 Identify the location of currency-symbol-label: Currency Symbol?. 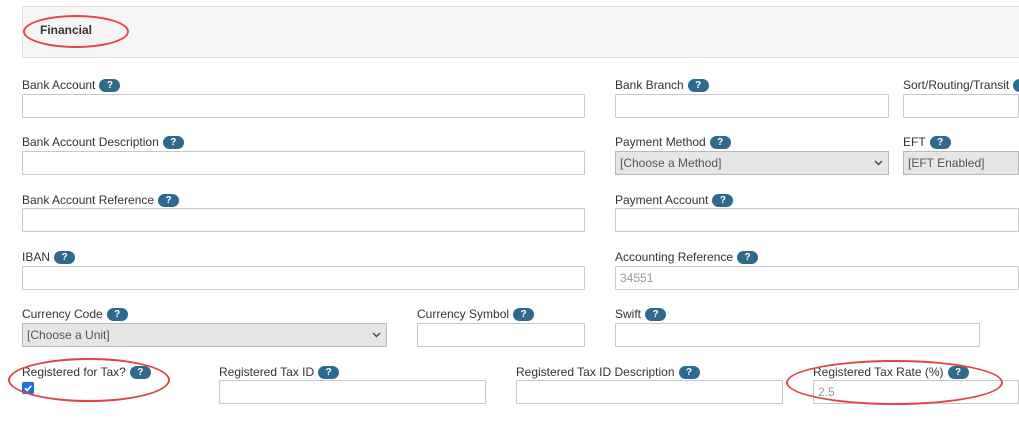
(476, 314).